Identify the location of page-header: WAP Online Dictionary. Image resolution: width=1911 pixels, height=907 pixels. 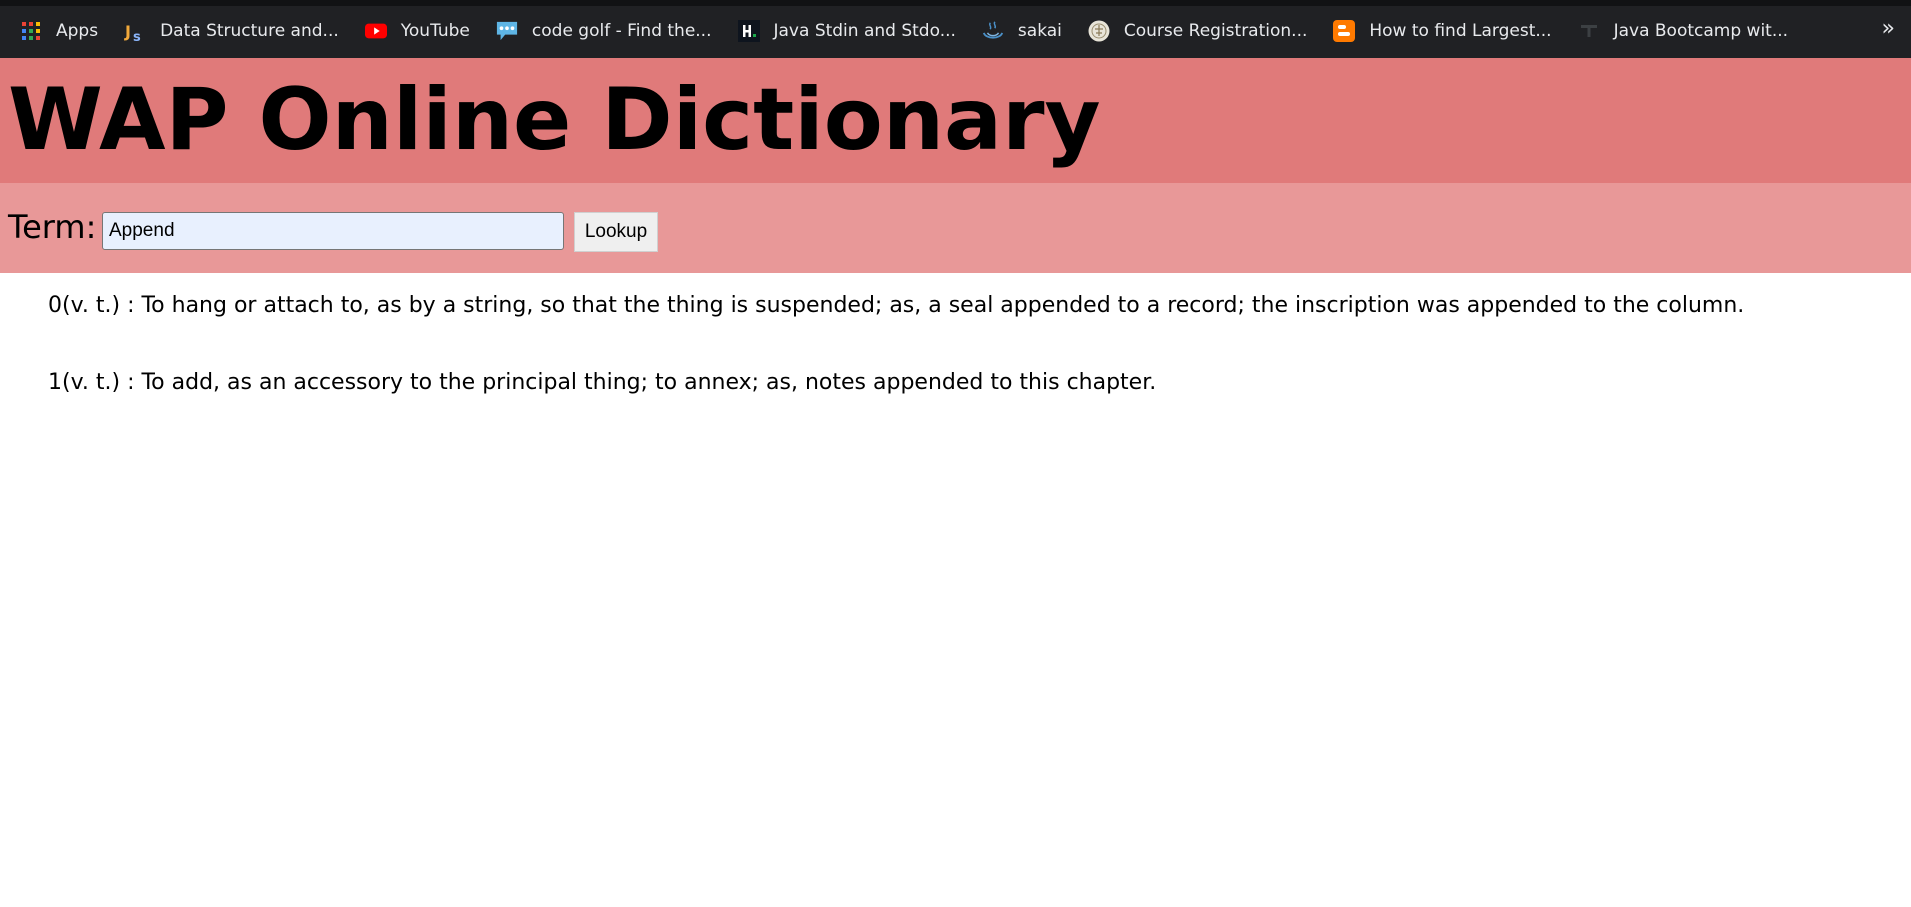
(955, 120).